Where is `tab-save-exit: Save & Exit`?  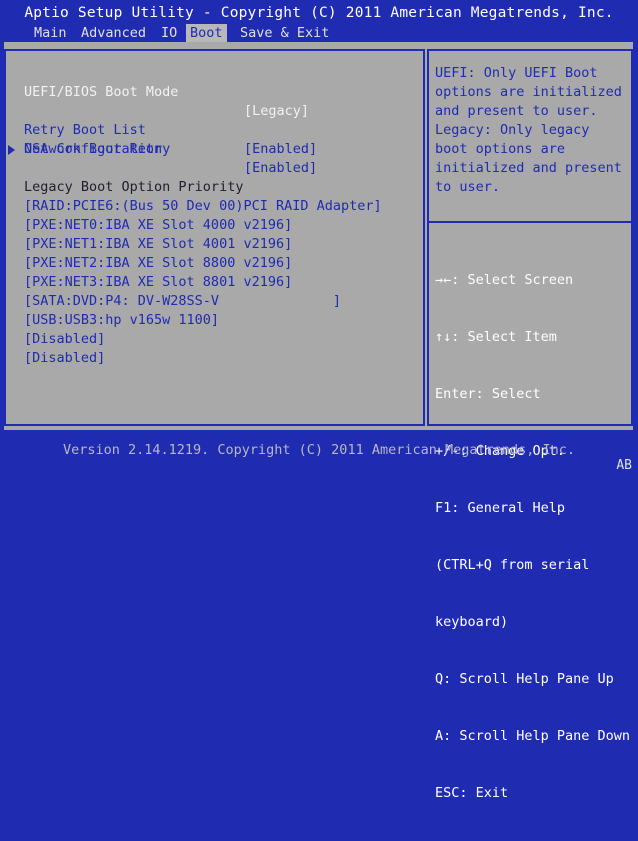
tab-save-exit: Save & Exit is located at coordinates (284, 33).